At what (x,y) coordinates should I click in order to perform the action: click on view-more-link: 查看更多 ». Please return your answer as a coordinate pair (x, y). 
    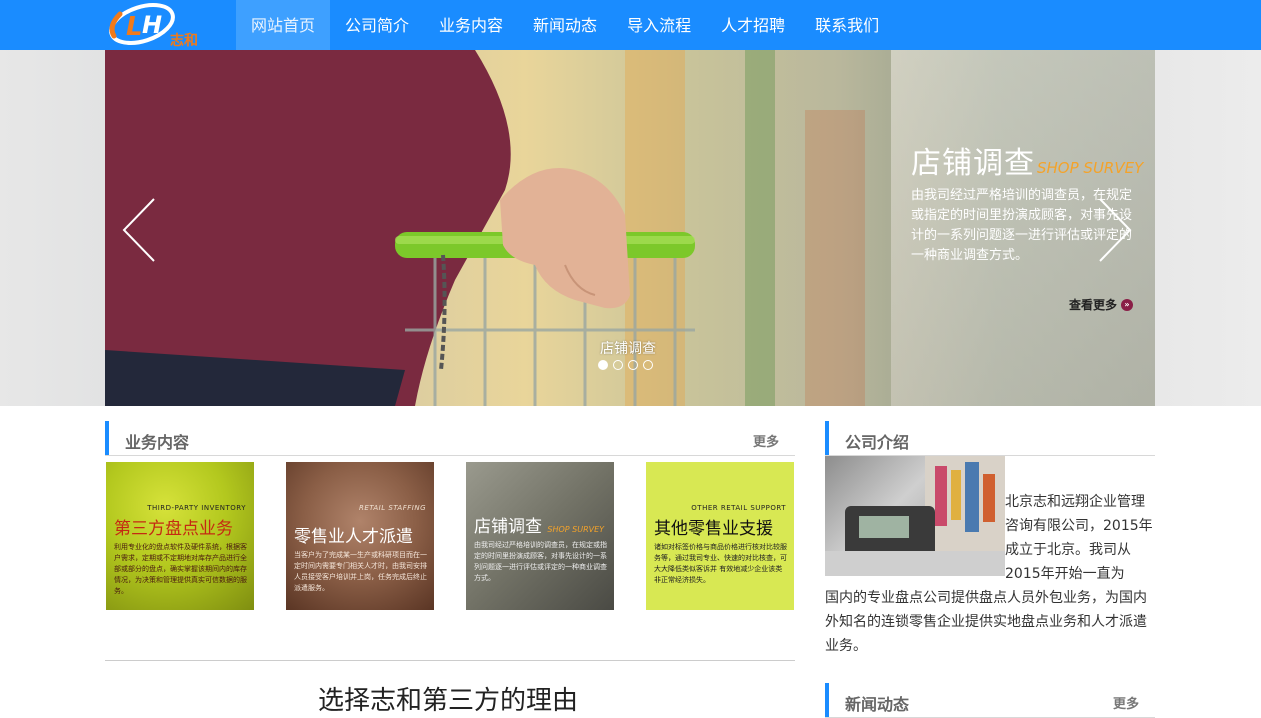
    Looking at the image, I should click on (1101, 304).